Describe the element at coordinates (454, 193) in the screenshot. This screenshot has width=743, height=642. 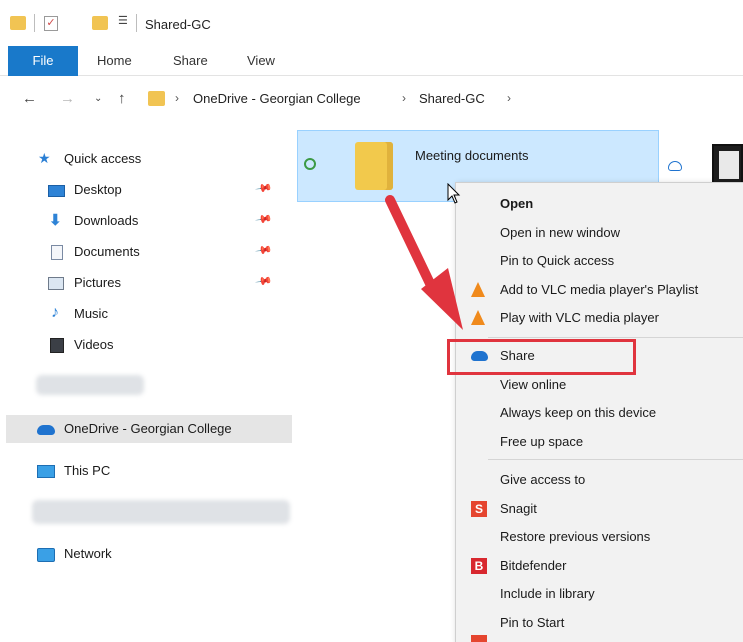
I see `mouse-cursor-icon` at that location.